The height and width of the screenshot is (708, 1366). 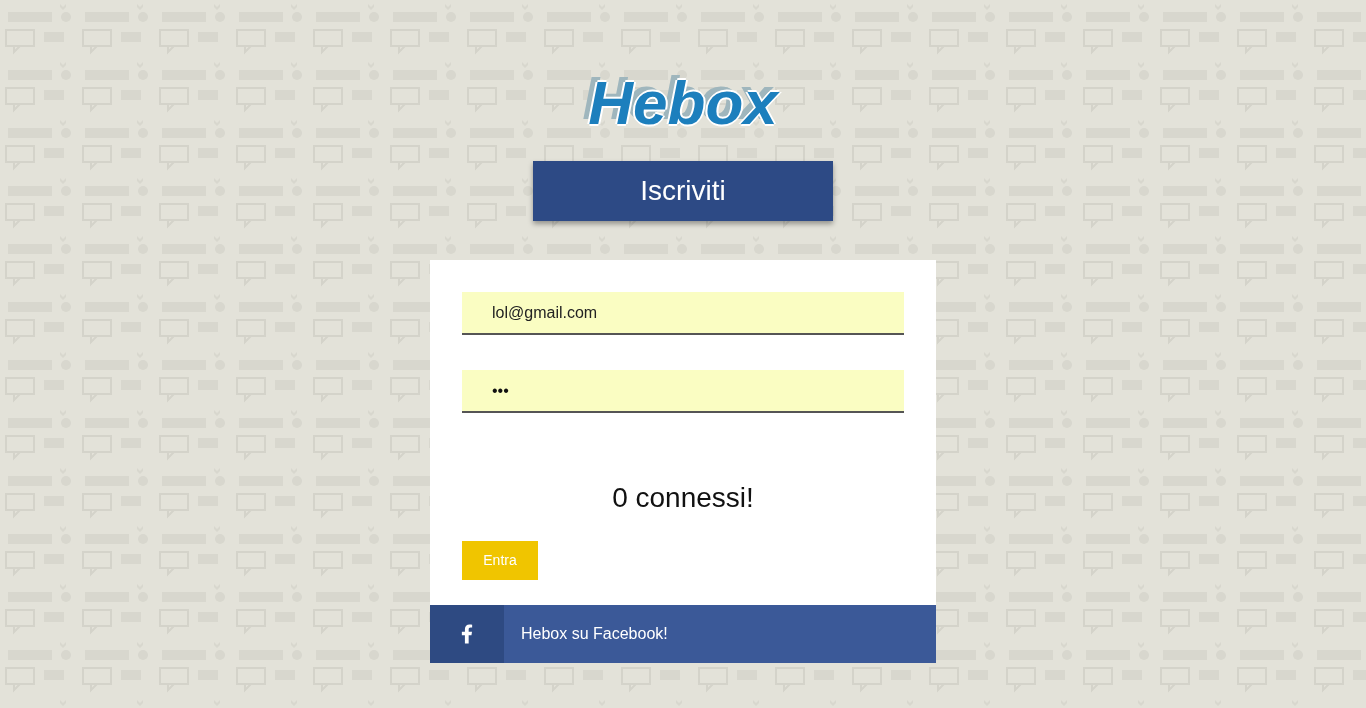 What do you see at coordinates (467, 634) in the screenshot?
I see `facebook-icon` at bounding box center [467, 634].